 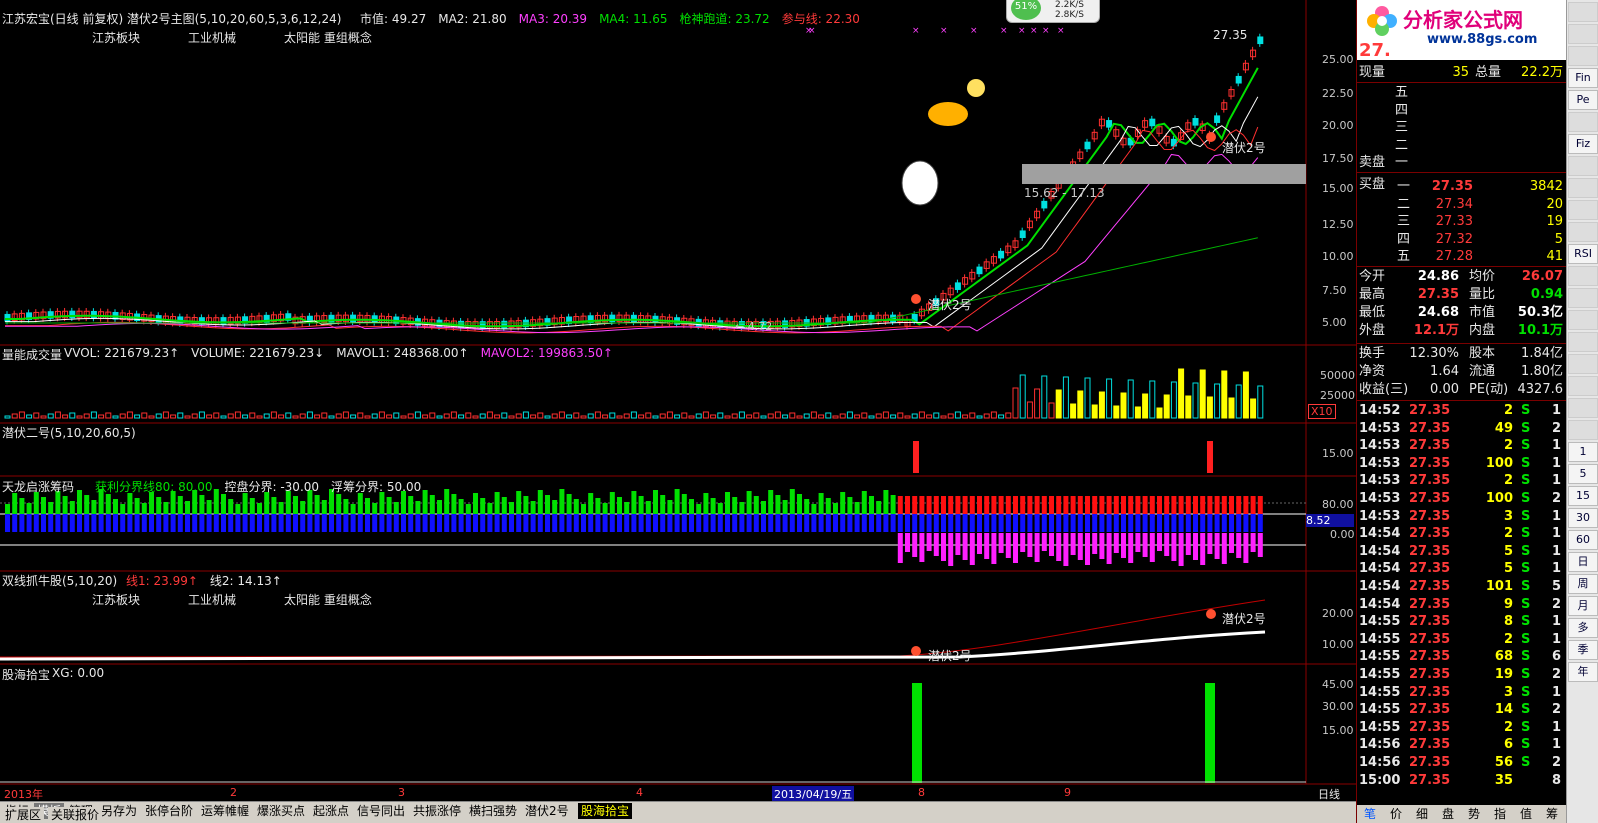 I want to click on toolbar-item: 季, so click(x=1583, y=650).